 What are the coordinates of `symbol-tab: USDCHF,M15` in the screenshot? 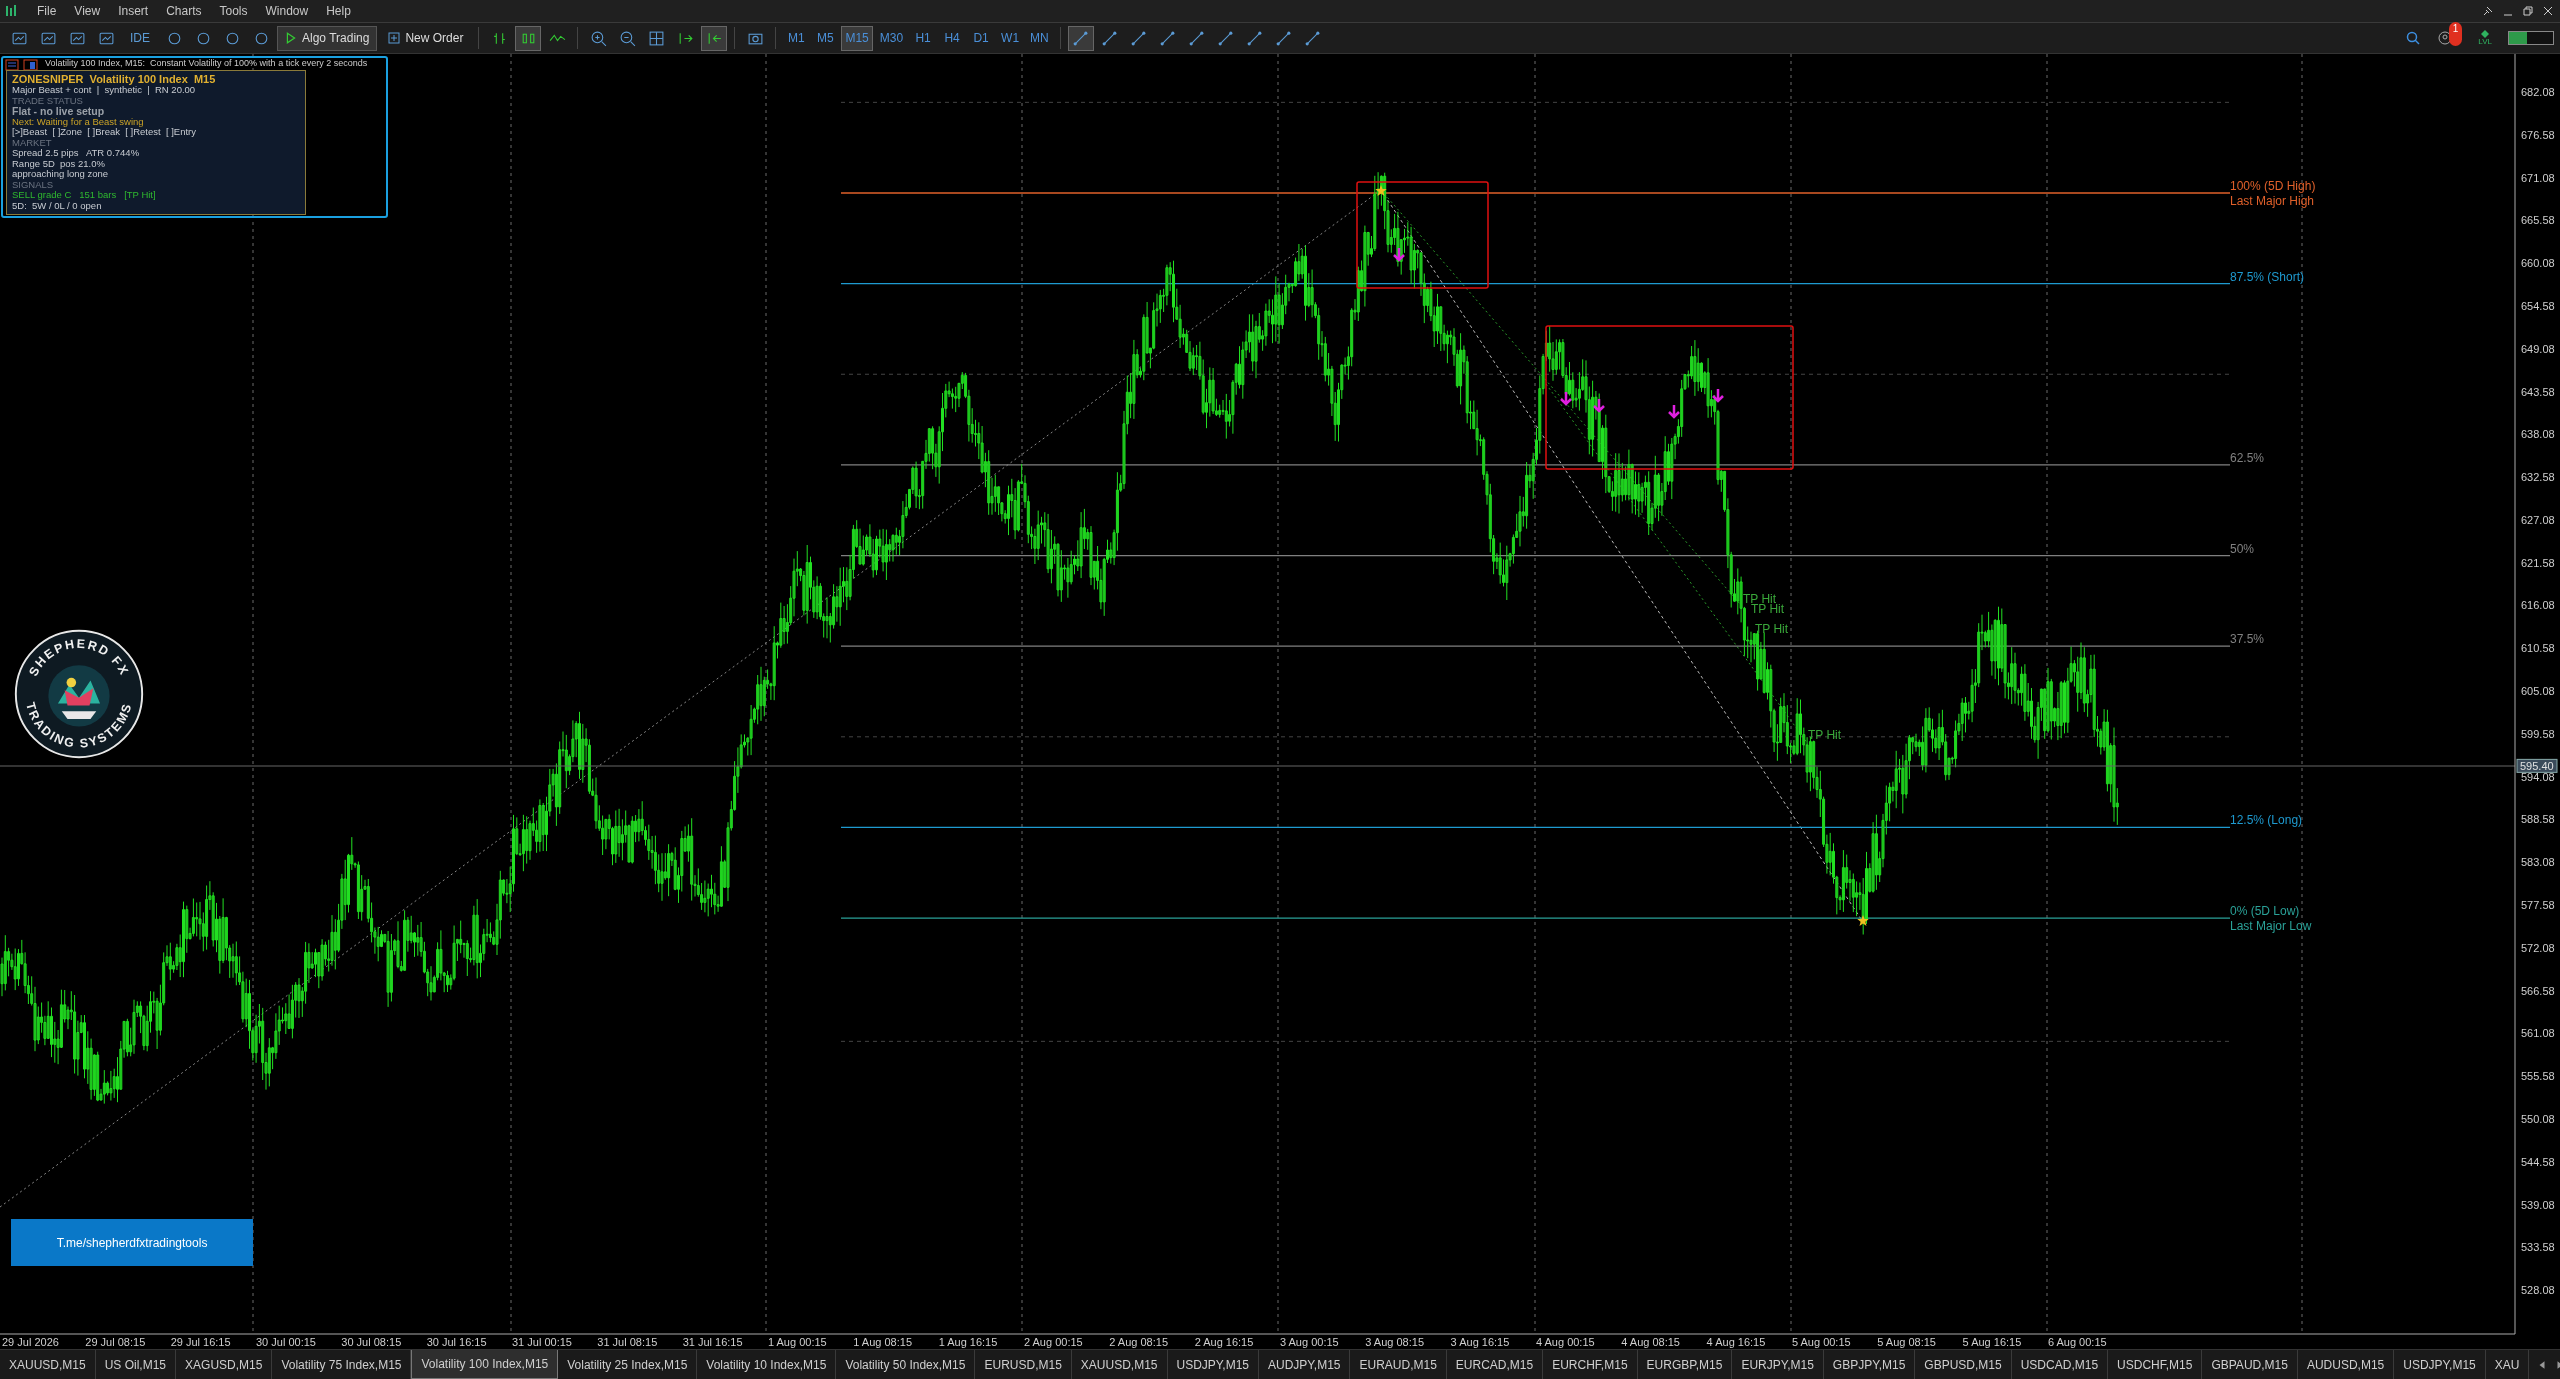 It's located at (2155, 1364).